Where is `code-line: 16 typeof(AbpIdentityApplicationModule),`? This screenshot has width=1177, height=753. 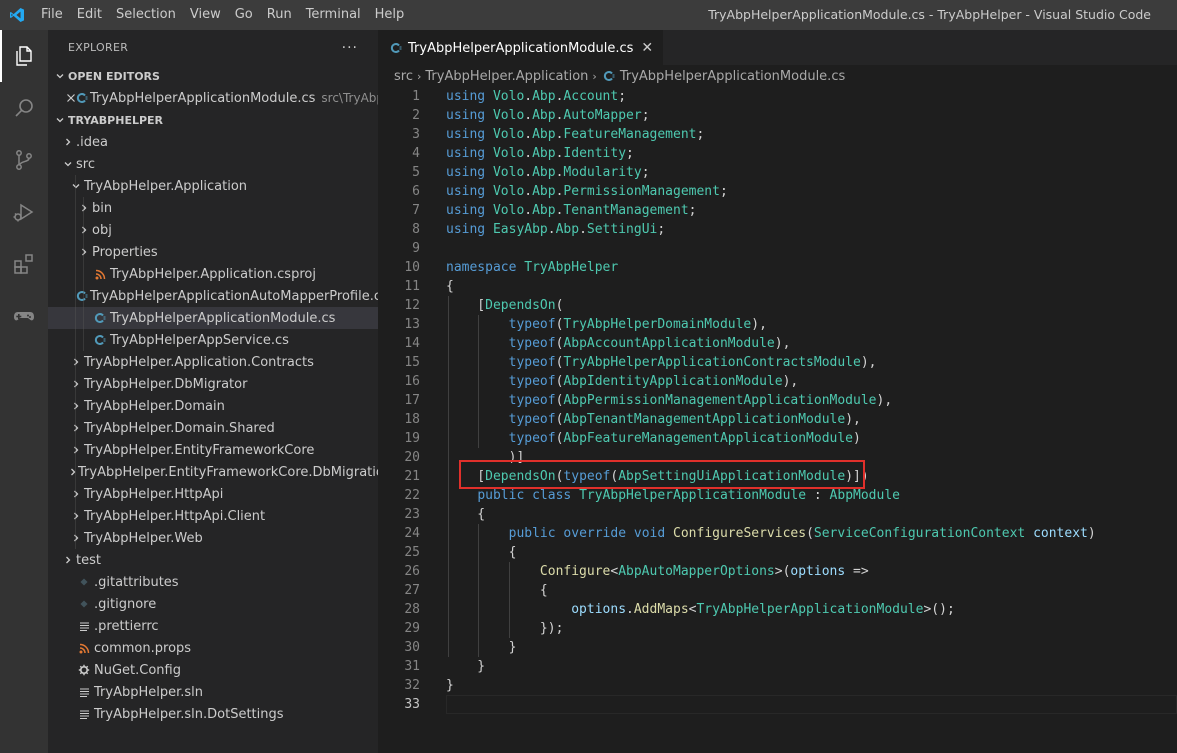 code-line: 16 typeof(AbpIdentityApplicationModule), is located at coordinates (777, 381).